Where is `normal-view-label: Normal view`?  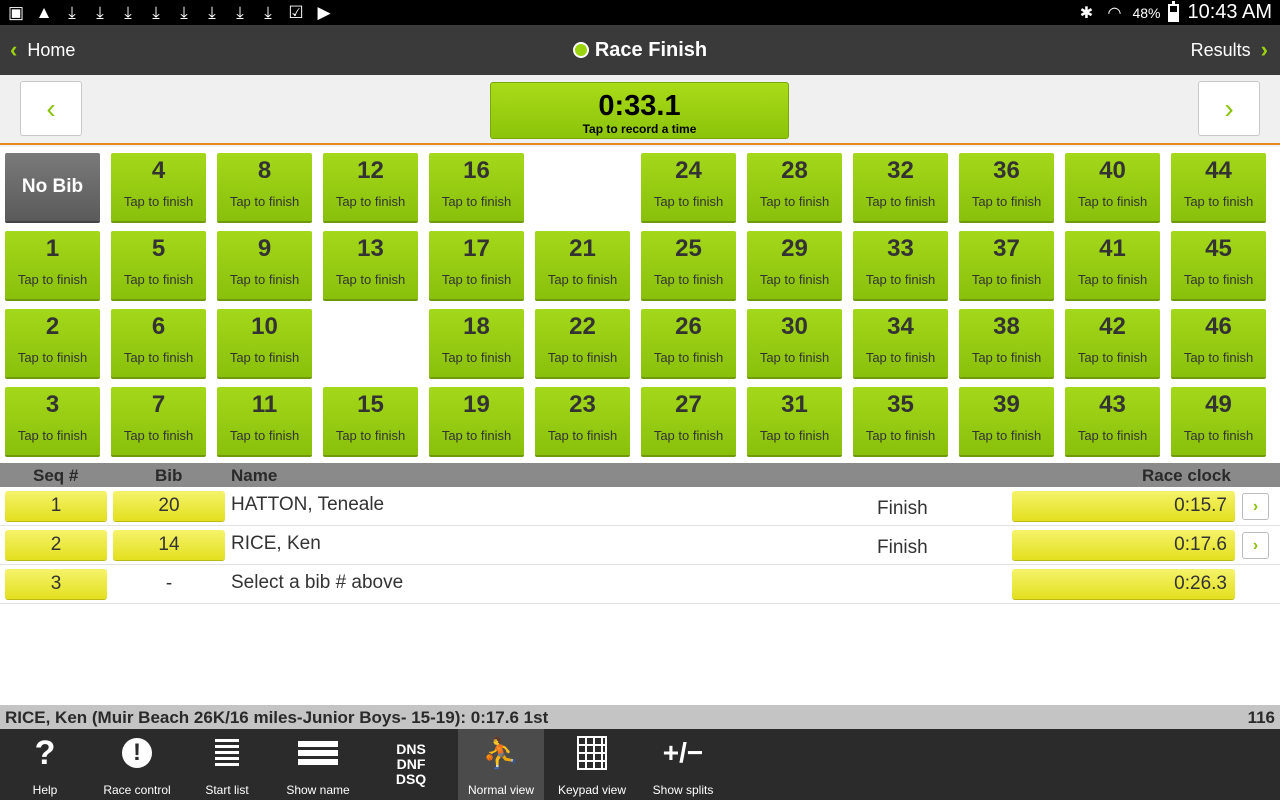 normal-view-label: Normal view is located at coordinates (500, 790).